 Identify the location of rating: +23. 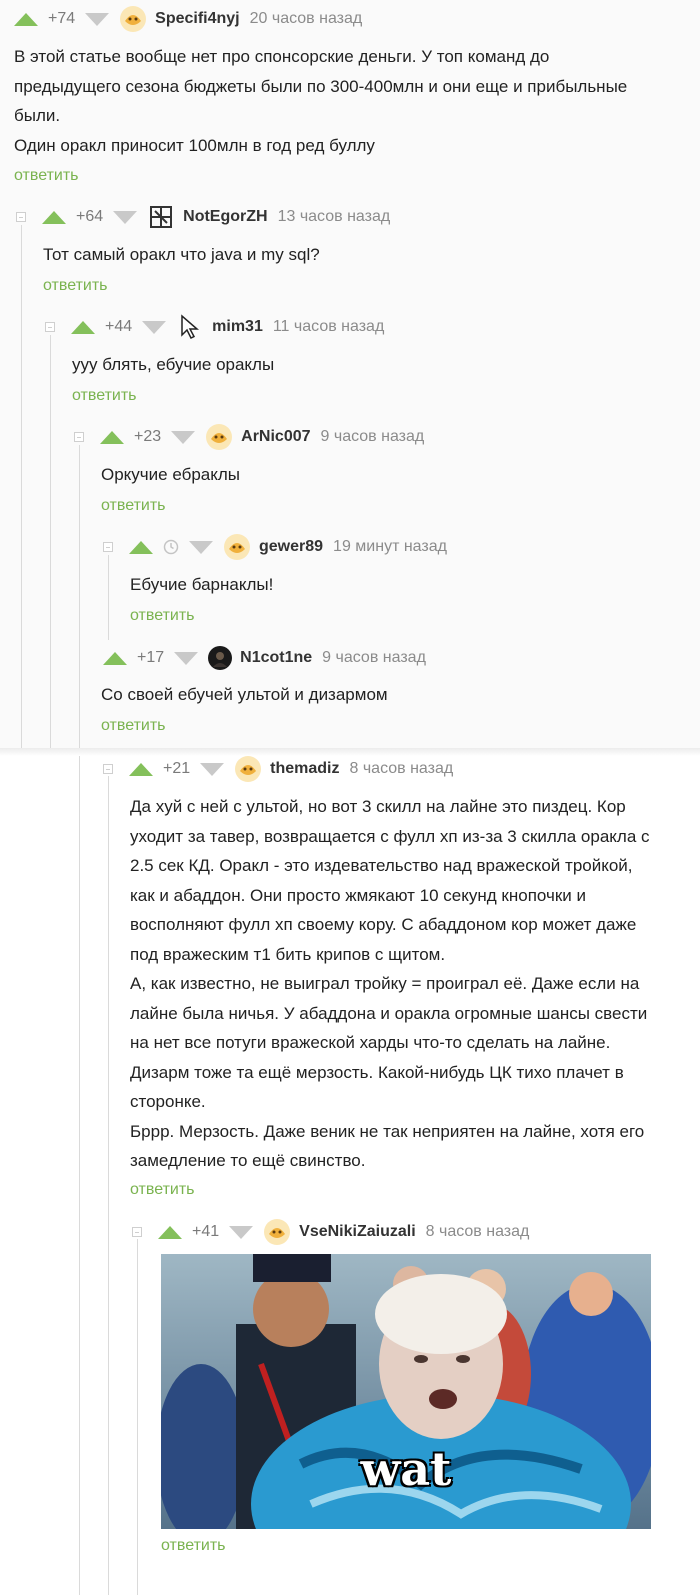
(148, 436).